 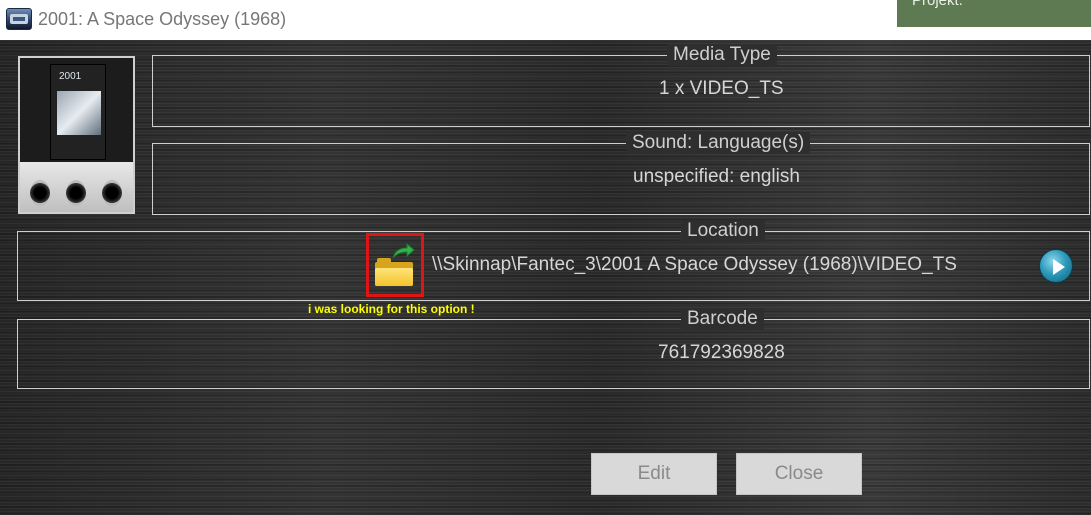 What do you see at coordinates (721, 352) in the screenshot?
I see `barcode-value: 761792369828` at bounding box center [721, 352].